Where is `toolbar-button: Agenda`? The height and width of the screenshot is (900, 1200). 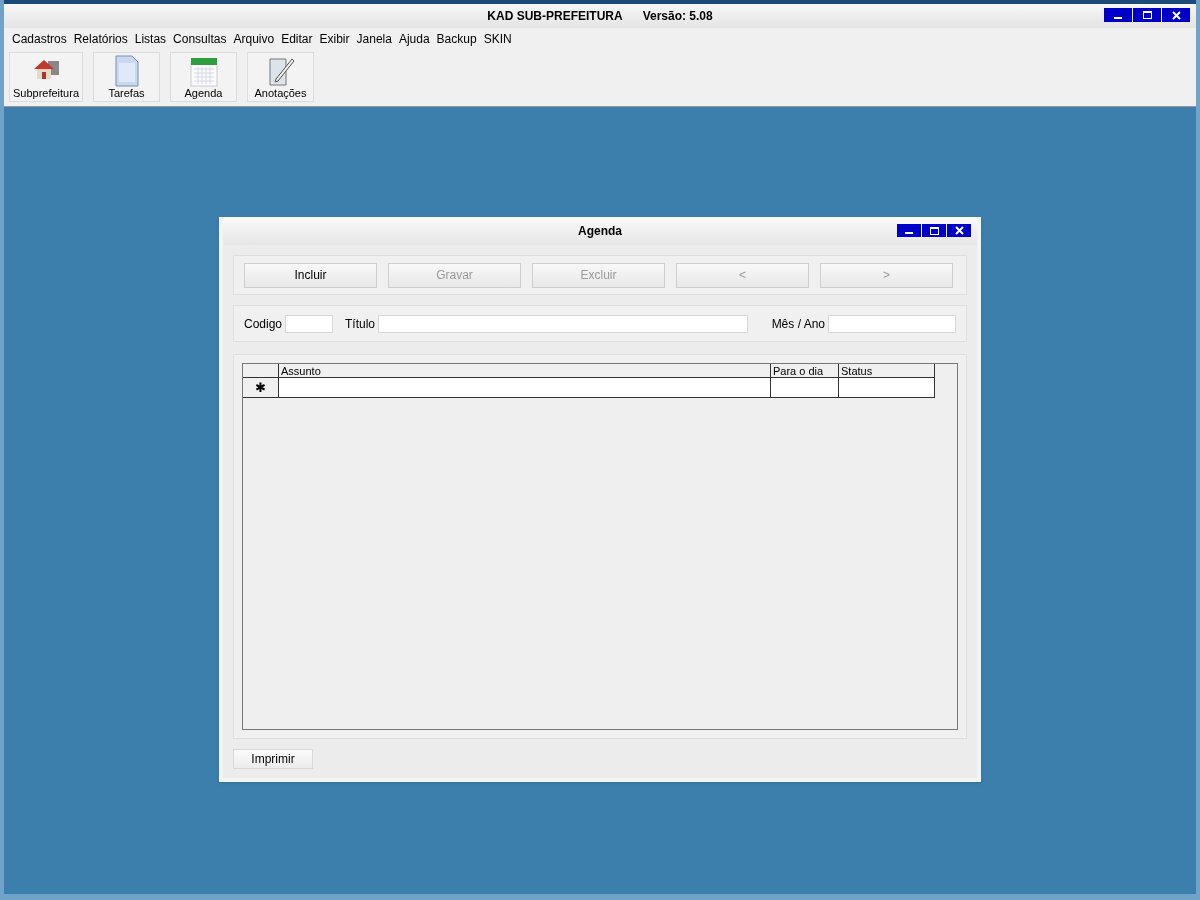 toolbar-button: Agenda is located at coordinates (203, 77).